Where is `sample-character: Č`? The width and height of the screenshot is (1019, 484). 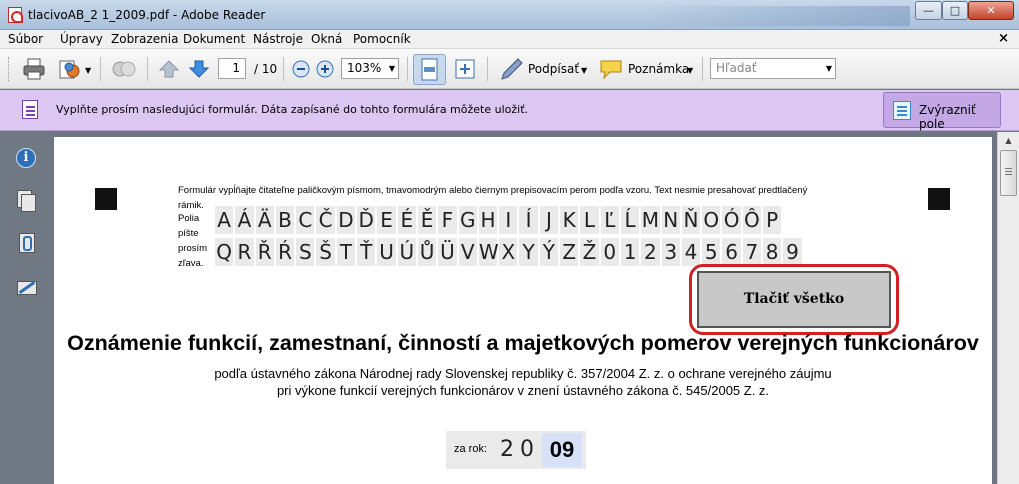 sample-character: Č is located at coordinates (326, 220).